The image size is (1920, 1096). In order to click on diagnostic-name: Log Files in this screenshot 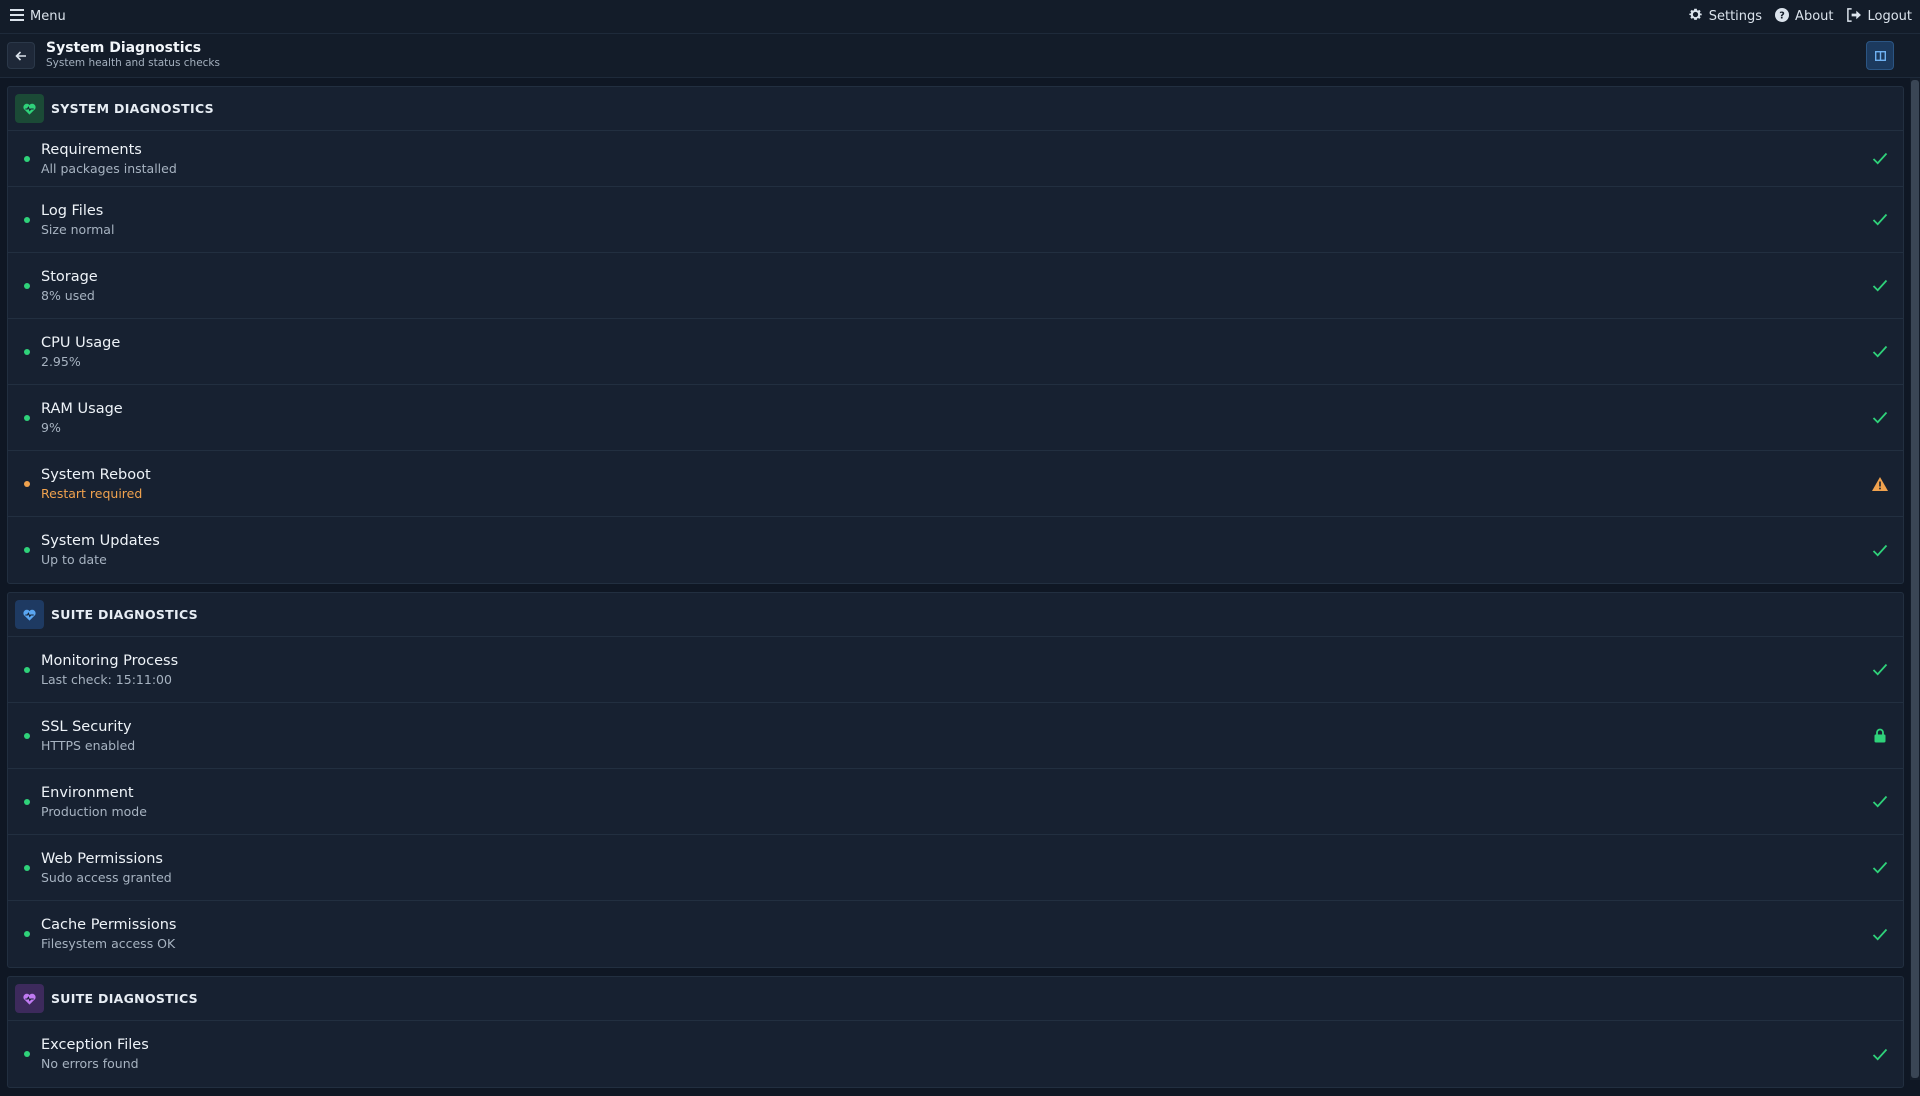, I will do `click(72, 210)`.